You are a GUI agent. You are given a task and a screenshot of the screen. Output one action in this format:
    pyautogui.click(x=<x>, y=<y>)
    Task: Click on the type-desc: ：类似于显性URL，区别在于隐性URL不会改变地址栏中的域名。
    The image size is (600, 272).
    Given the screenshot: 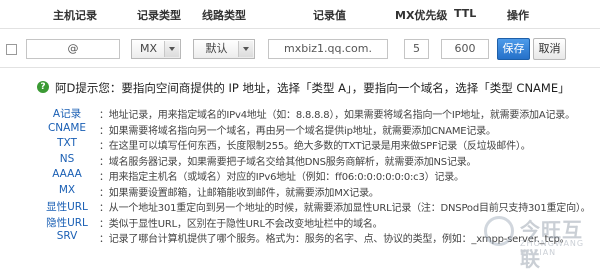 What is the action you would take?
    pyautogui.click(x=241, y=224)
    